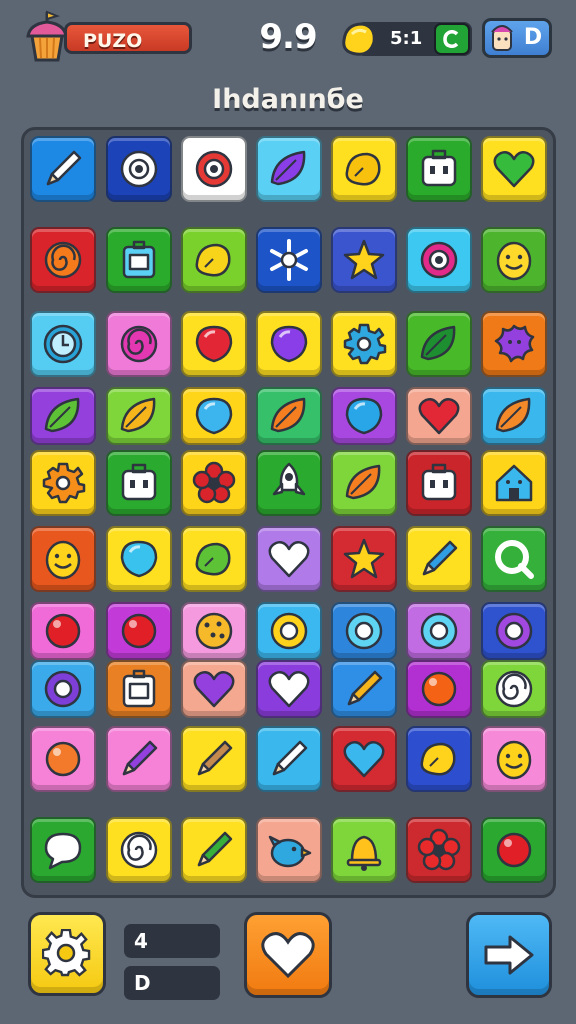 This screenshot has width=576, height=1024. I want to click on lives-counter: D, so click(172, 983).